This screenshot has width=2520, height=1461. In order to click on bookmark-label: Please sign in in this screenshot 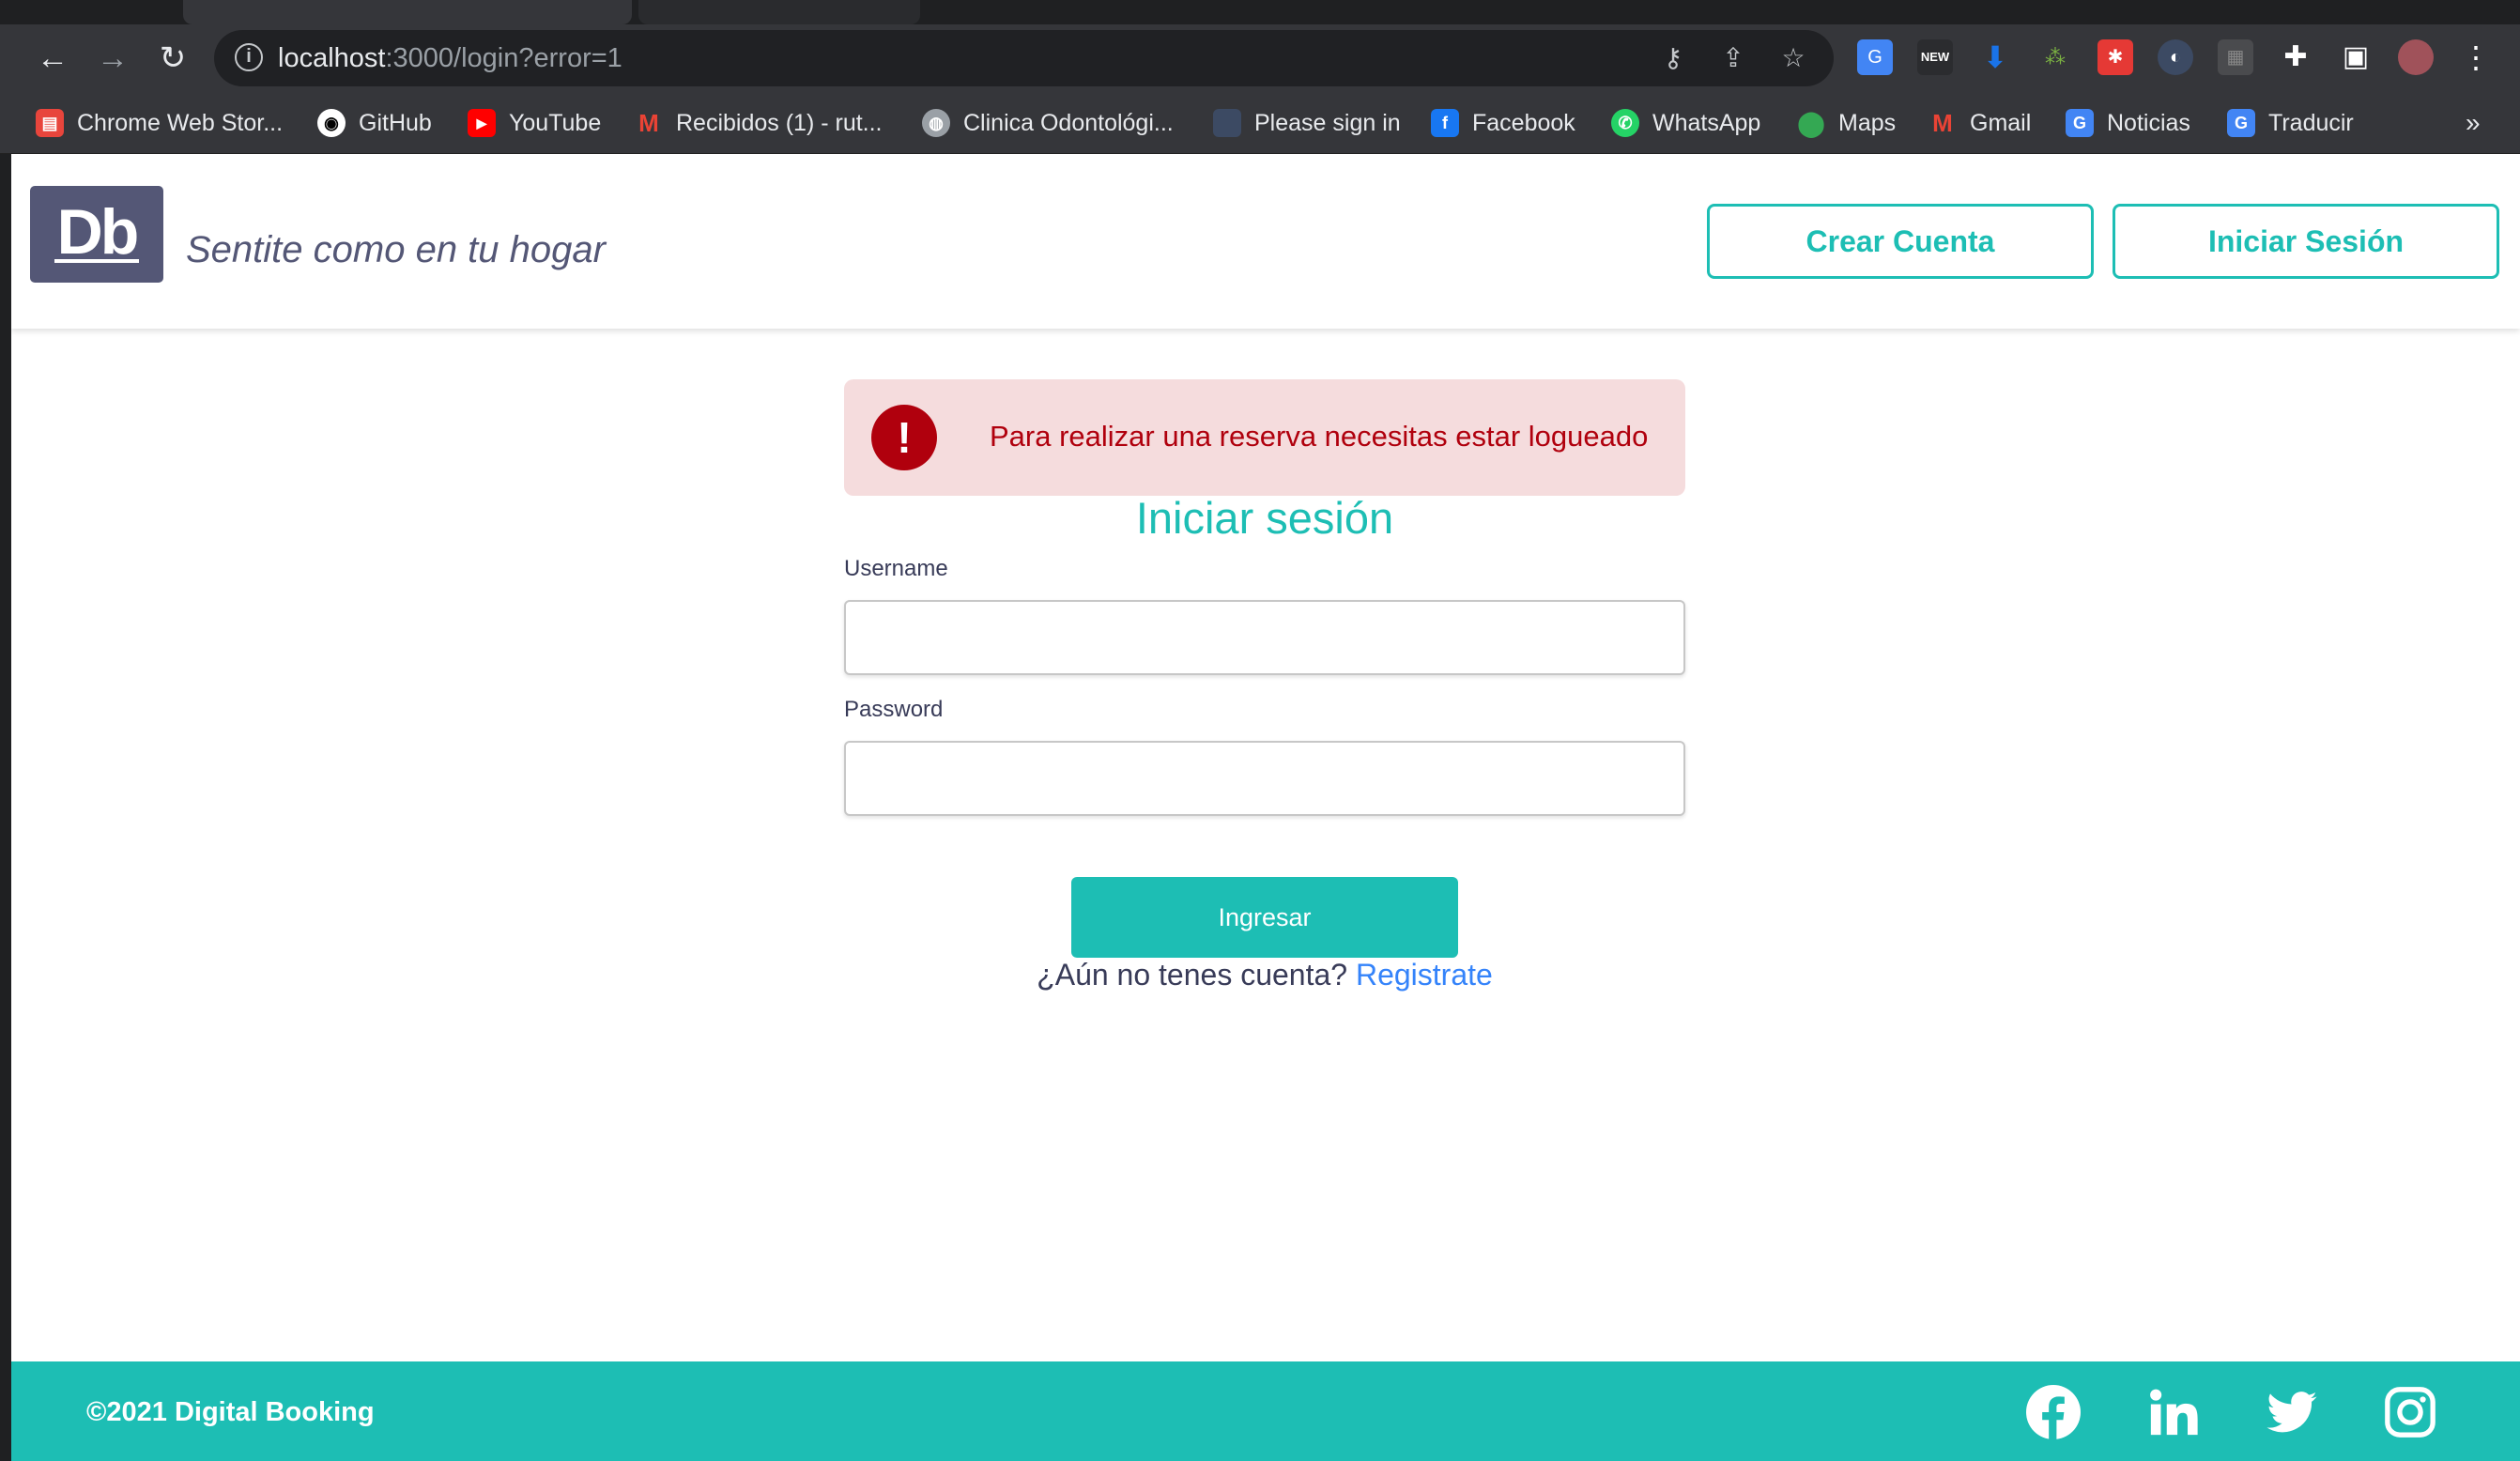, I will do `click(1327, 123)`.